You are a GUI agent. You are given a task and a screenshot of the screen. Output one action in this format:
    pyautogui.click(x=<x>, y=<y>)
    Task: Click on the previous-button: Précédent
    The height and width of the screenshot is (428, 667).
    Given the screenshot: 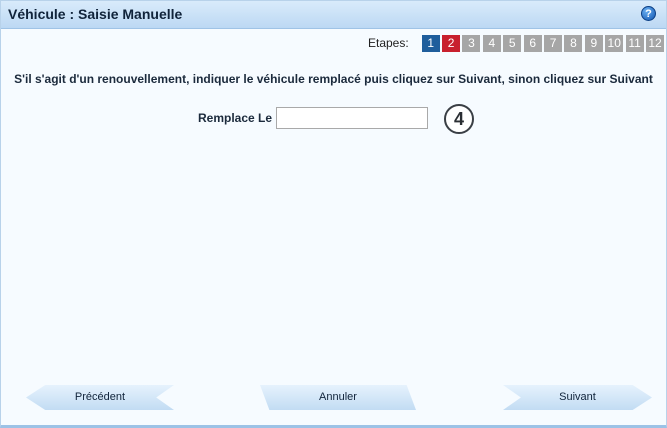 What is the action you would take?
    pyautogui.click(x=100, y=397)
    